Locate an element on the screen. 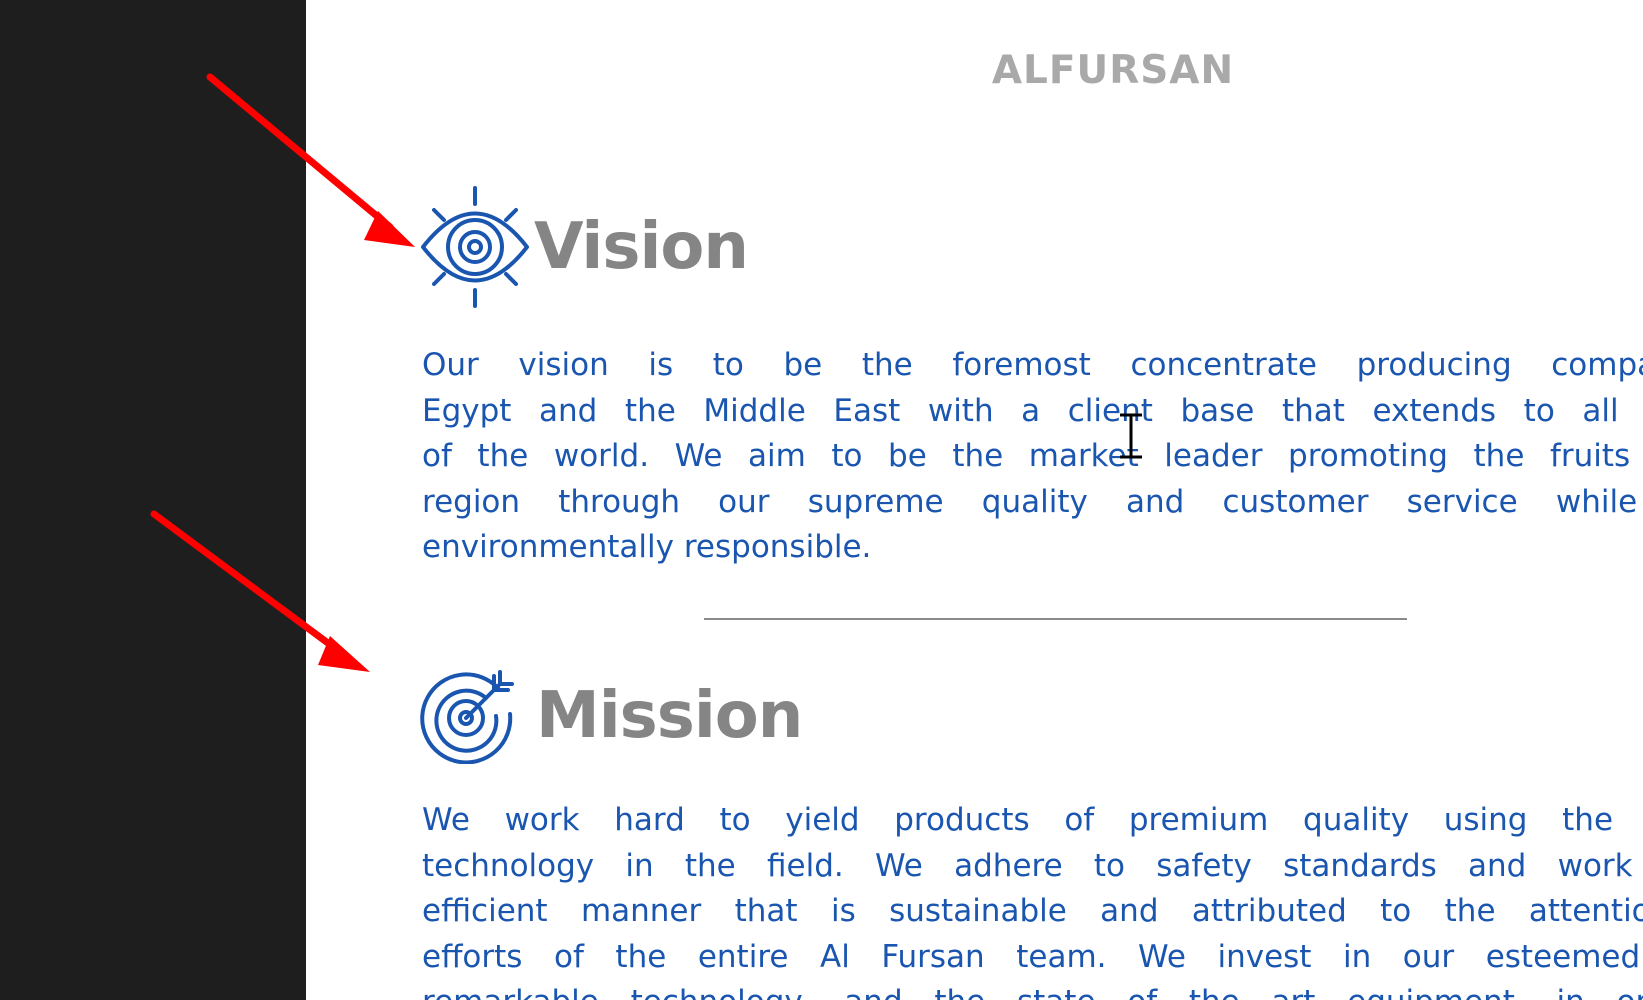 The height and width of the screenshot is (1000, 1643). vision-line: environmentally responsible. is located at coordinates (647, 547).